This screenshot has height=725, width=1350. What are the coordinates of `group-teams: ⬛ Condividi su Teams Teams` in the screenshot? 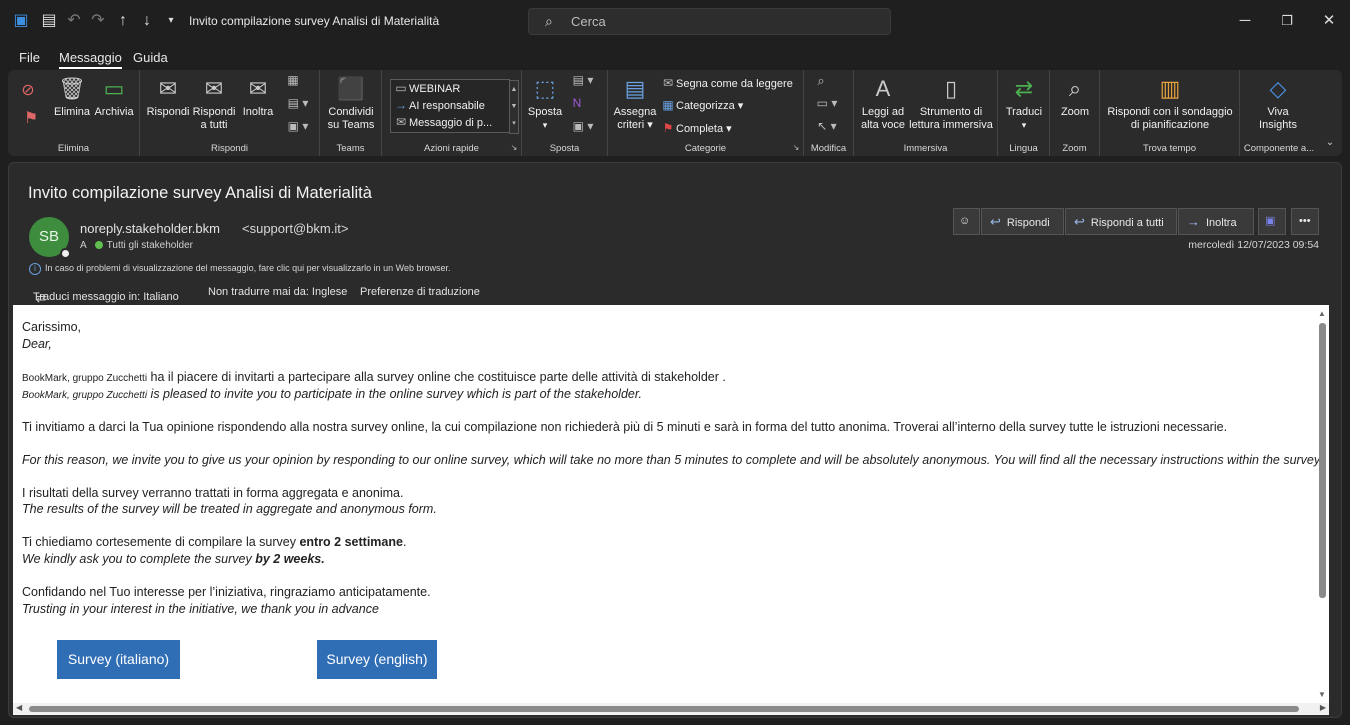 It's located at (351, 113).